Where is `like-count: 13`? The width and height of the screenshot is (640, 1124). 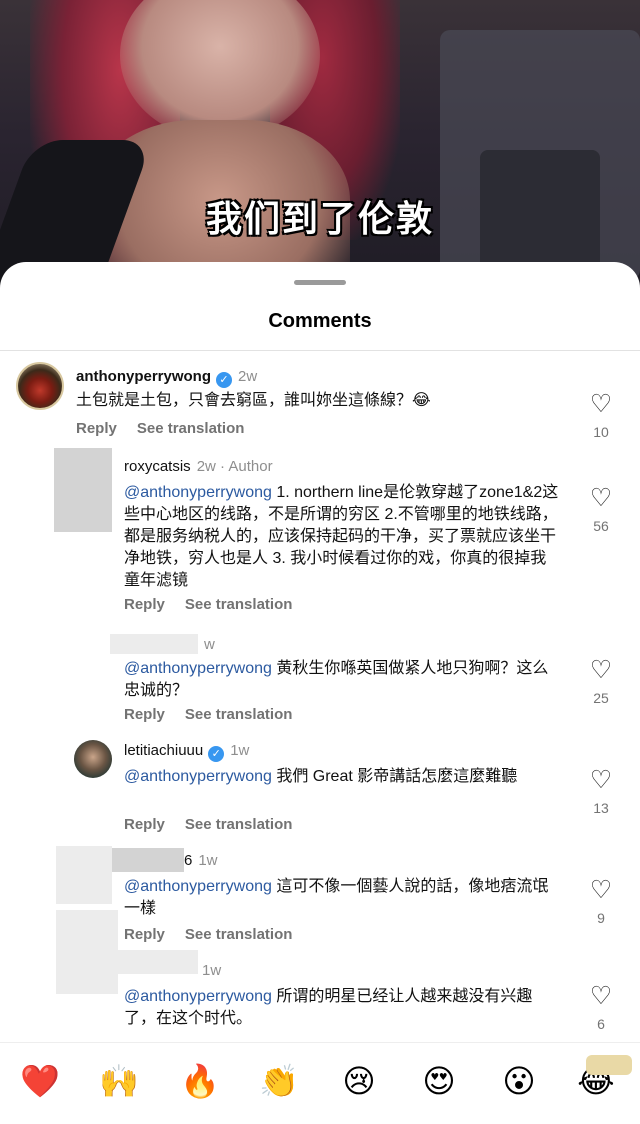 like-count: 13 is located at coordinates (601, 808).